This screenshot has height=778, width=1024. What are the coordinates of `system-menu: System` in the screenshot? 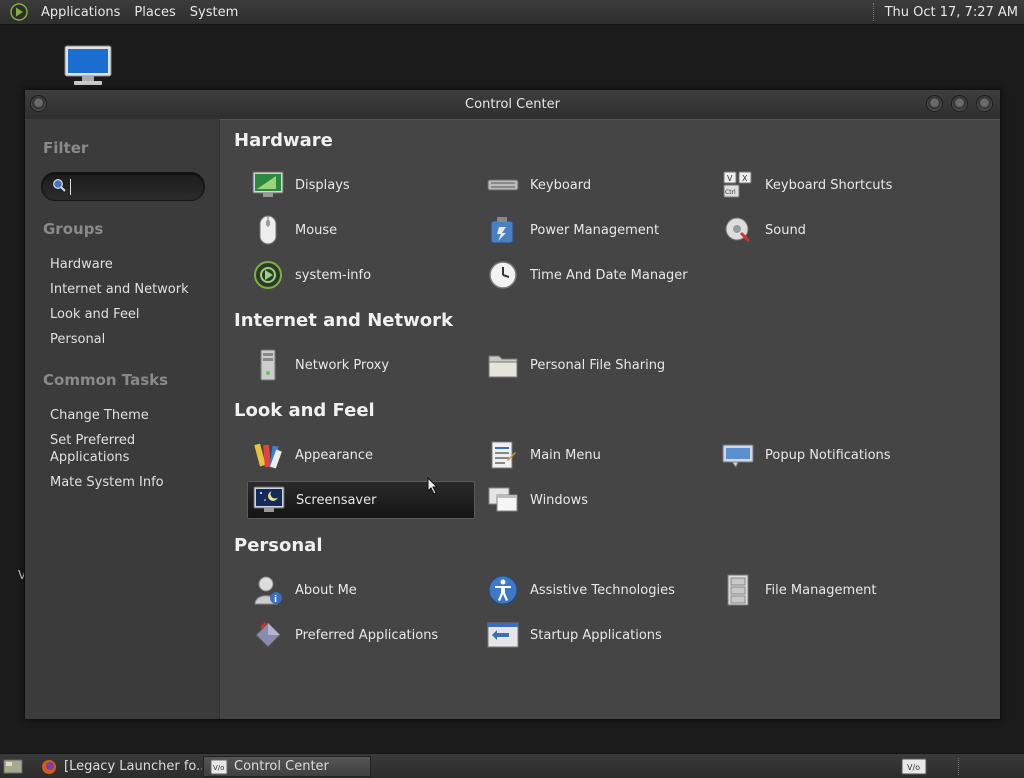 It's located at (214, 12).